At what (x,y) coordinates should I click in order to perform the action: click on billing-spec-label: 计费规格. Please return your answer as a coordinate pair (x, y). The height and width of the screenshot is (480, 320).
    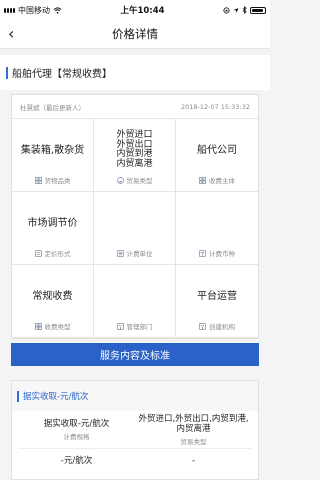
    Looking at the image, I should click on (76, 436).